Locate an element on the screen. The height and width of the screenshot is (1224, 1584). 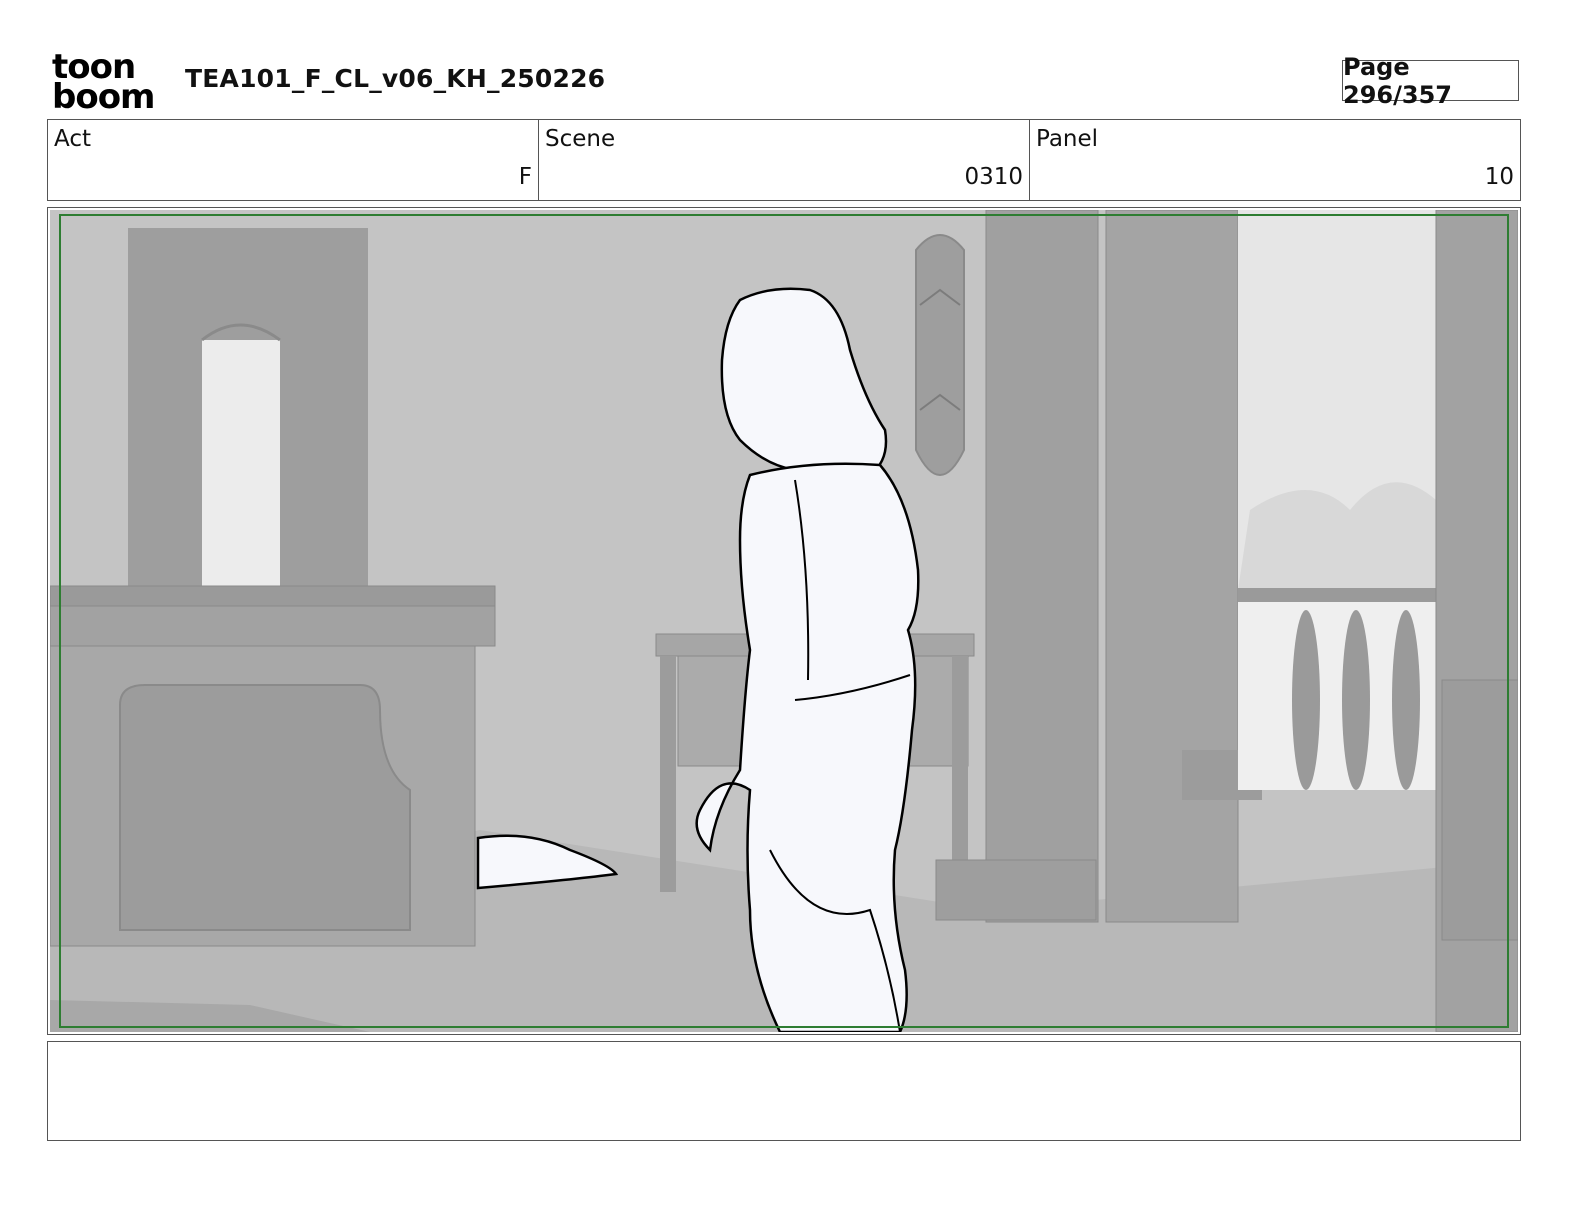
panel-notes is located at coordinates (784, 1091).